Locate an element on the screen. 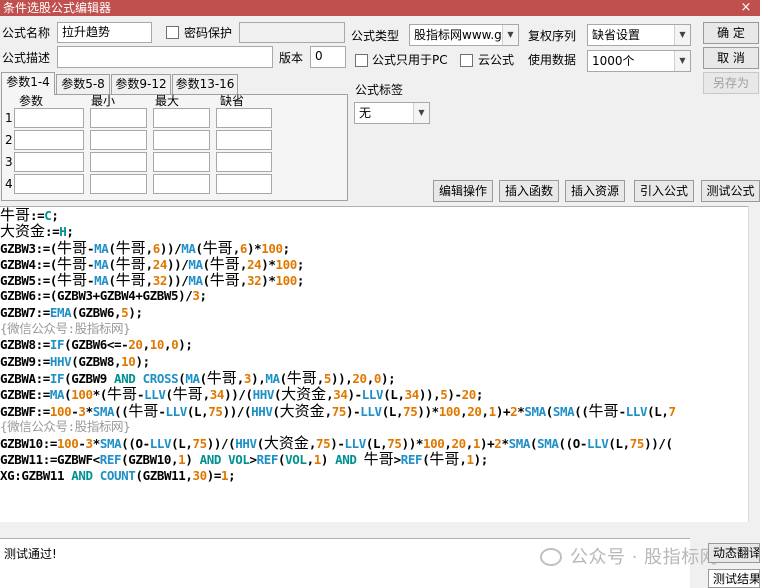 This screenshot has height=588, width=760. formula-tag-select: 无 ▼ is located at coordinates (392, 113).